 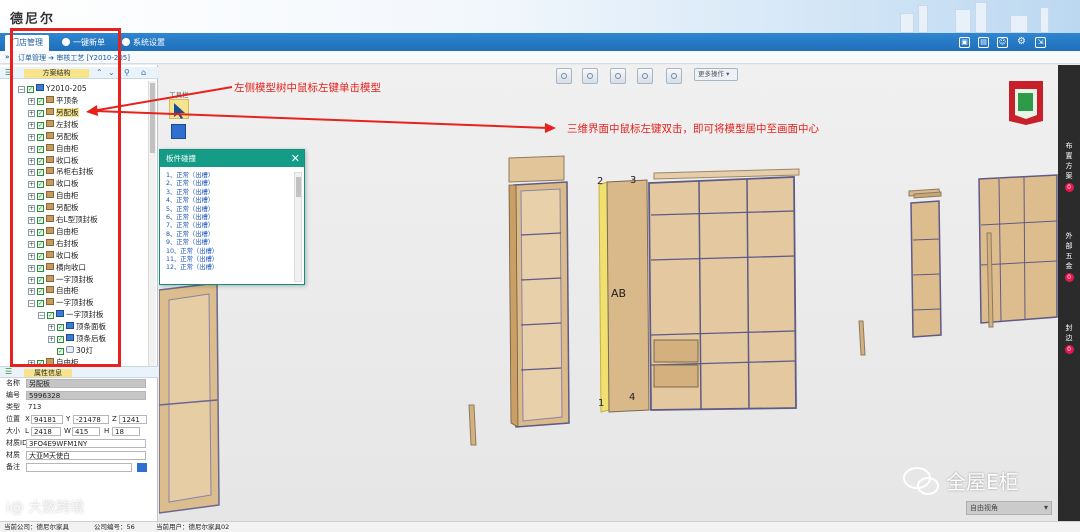 I want to click on status-bar: 当前公司：德尼尔家具 公司编号：56 当前用户：德尼尔家具02, so click(x=540, y=526).